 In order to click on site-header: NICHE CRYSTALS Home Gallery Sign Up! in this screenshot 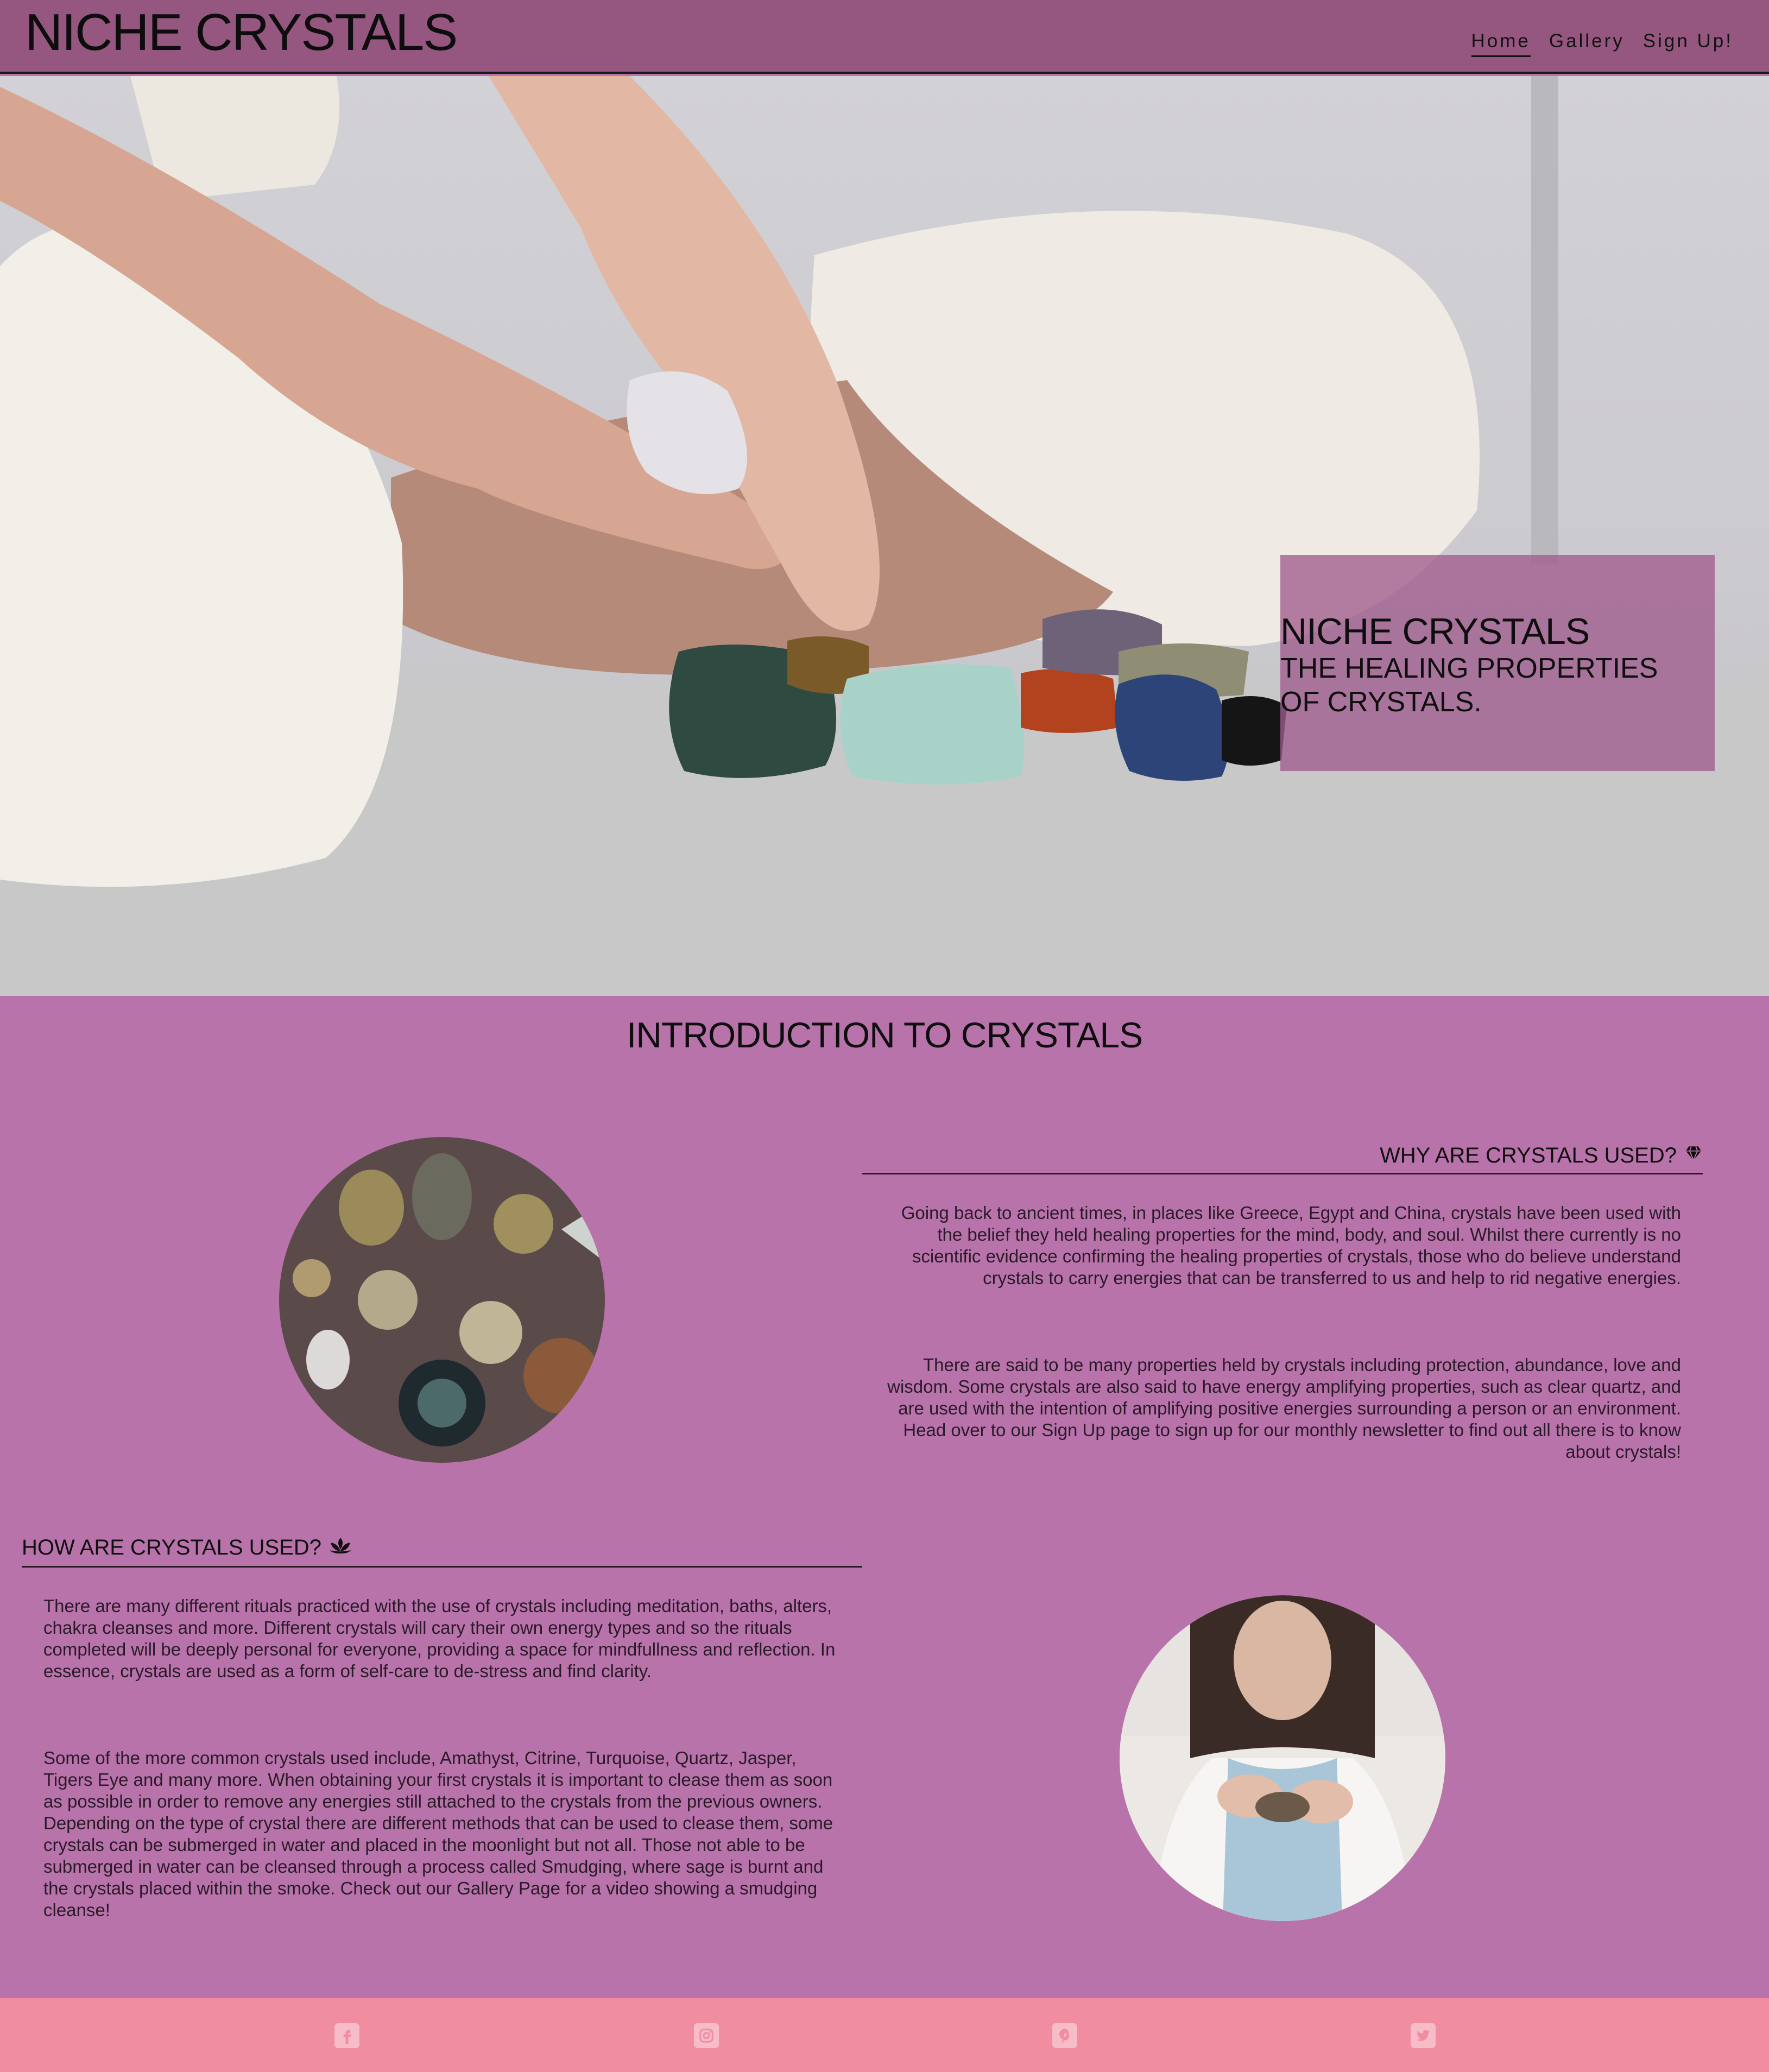, I will do `click(884, 37)`.